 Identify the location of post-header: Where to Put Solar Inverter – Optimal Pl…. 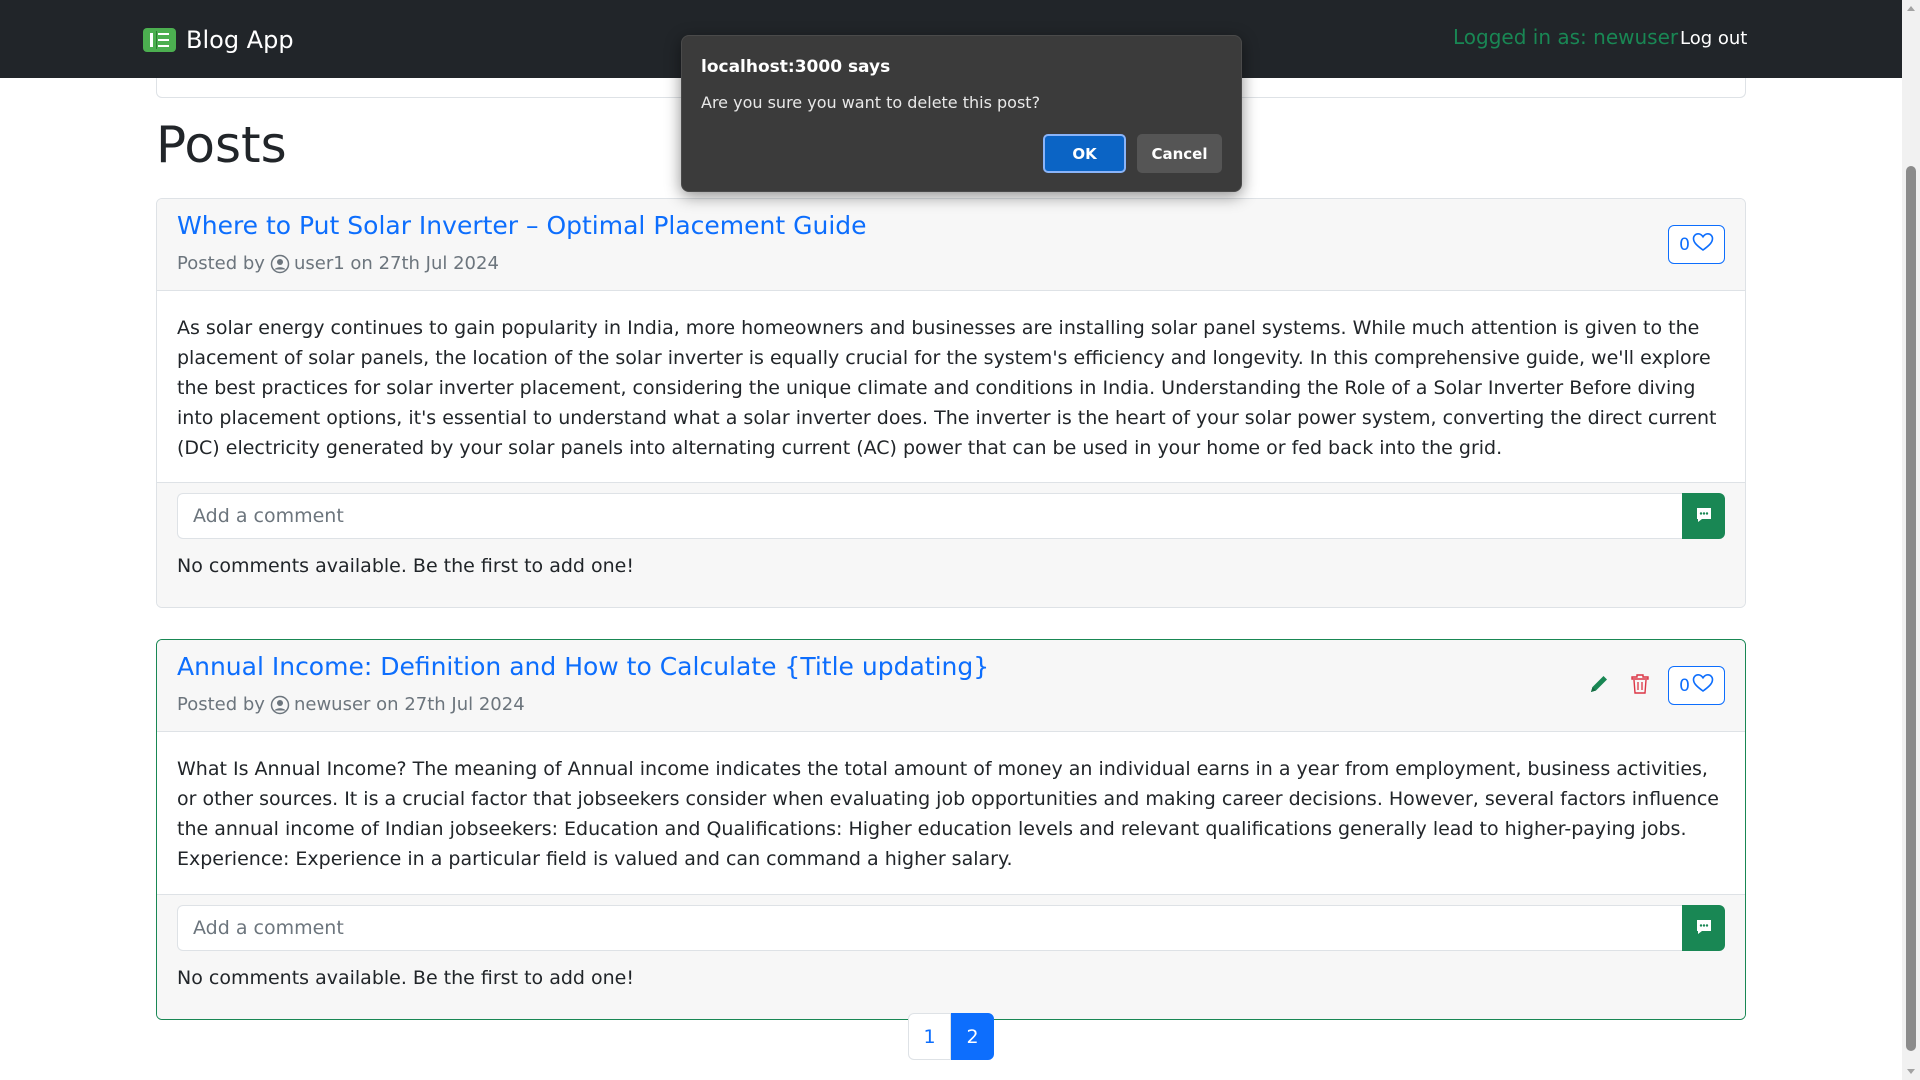
(951, 245).